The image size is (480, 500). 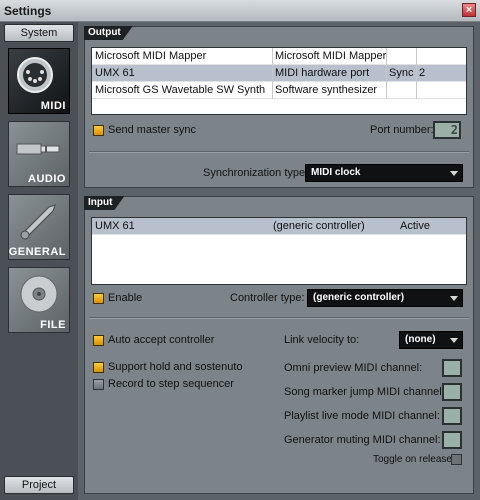 What do you see at coordinates (98, 340) in the screenshot?
I see `auto-accept-checkbox` at bounding box center [98, 340].